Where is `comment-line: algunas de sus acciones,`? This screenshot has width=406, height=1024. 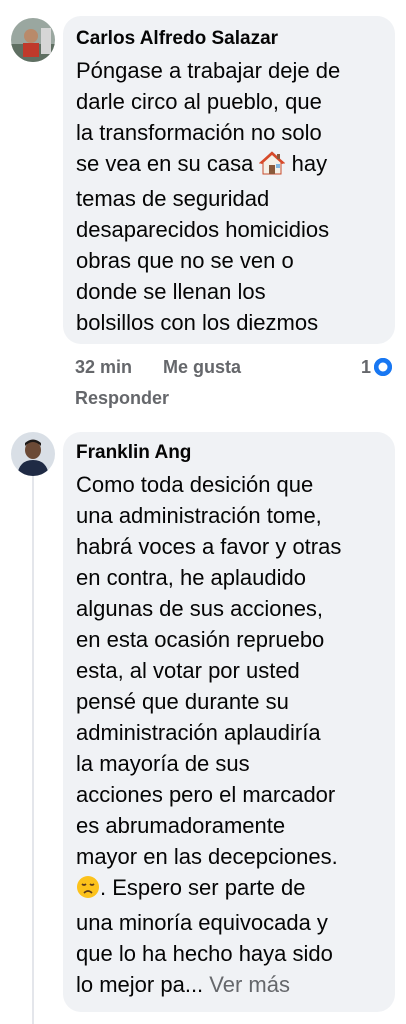
comment-line: algunas de sus acciones, is located at coordinates (200, 608).